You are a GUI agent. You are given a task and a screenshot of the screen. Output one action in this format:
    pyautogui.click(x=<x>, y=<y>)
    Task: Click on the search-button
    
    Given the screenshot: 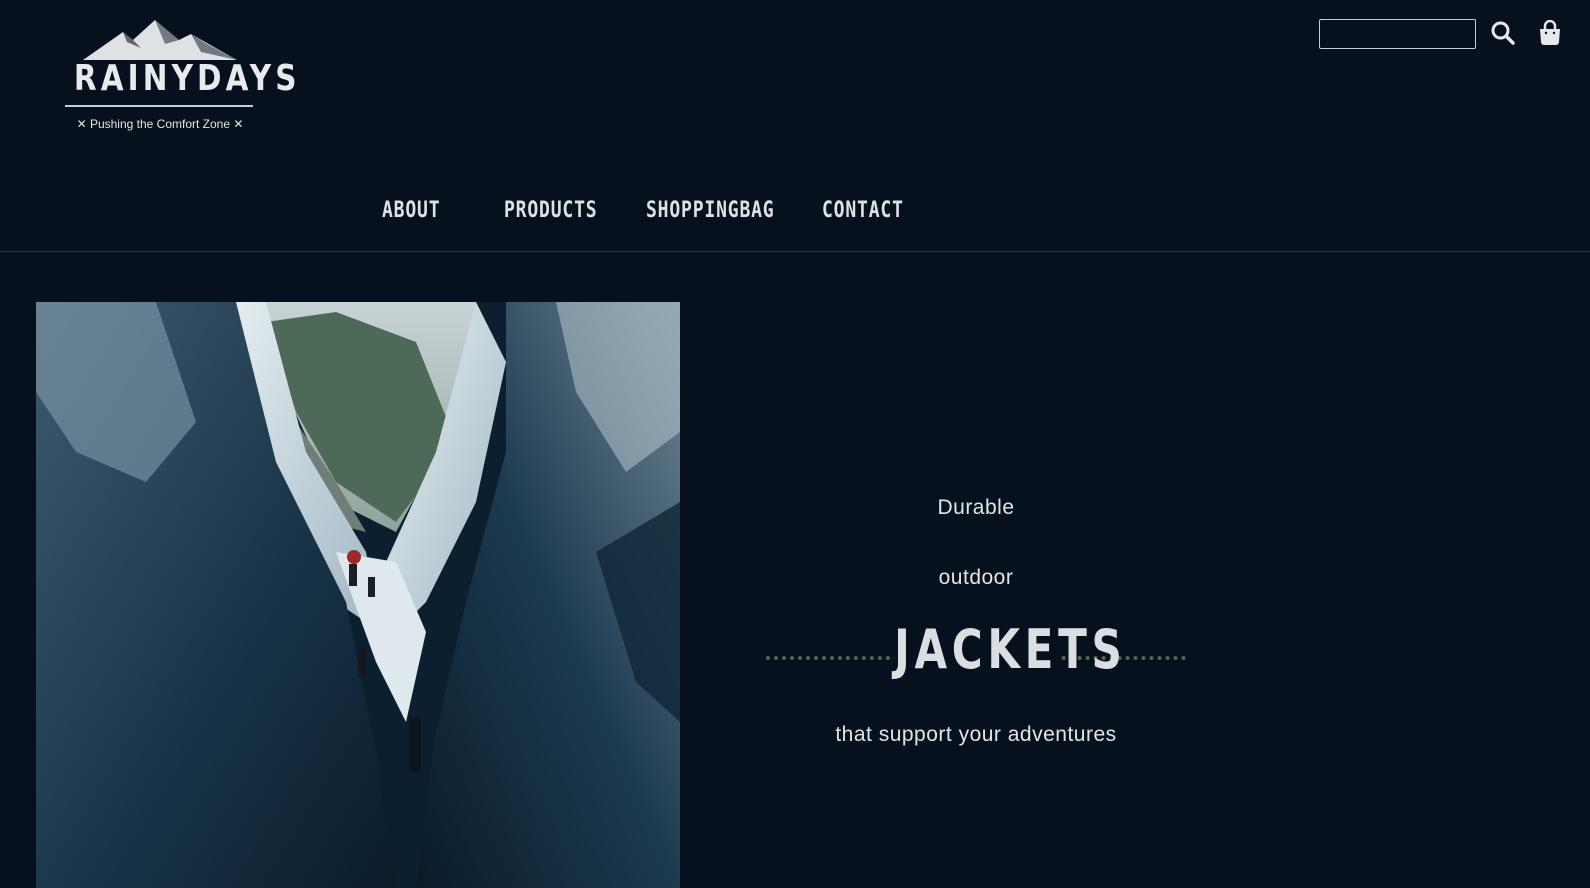 What is the action you would take?
    pyautogui.click(x=1503, y=33)
    